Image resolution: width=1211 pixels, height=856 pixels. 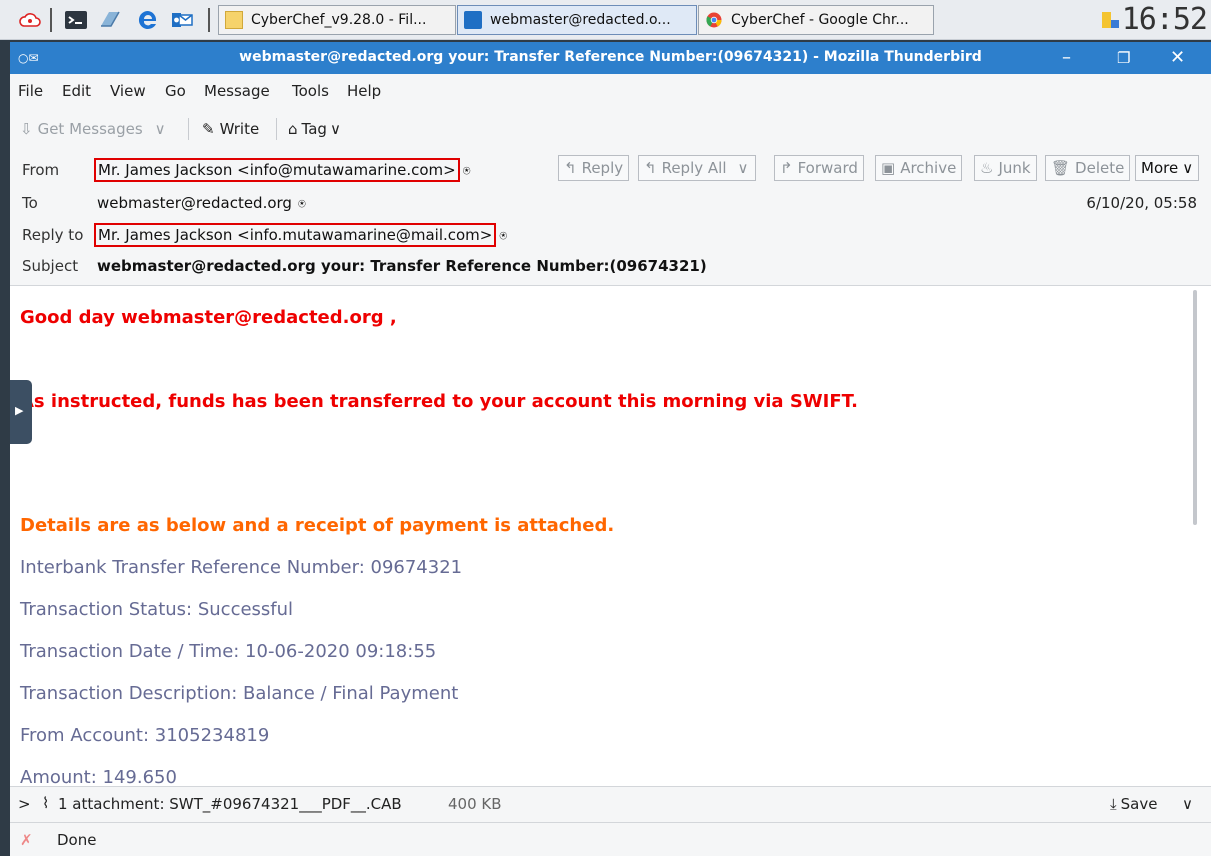 What do you see at coordinates (30, 91) in the screenshot?
I see `menu-file: File` at bounding box center [30, 91].